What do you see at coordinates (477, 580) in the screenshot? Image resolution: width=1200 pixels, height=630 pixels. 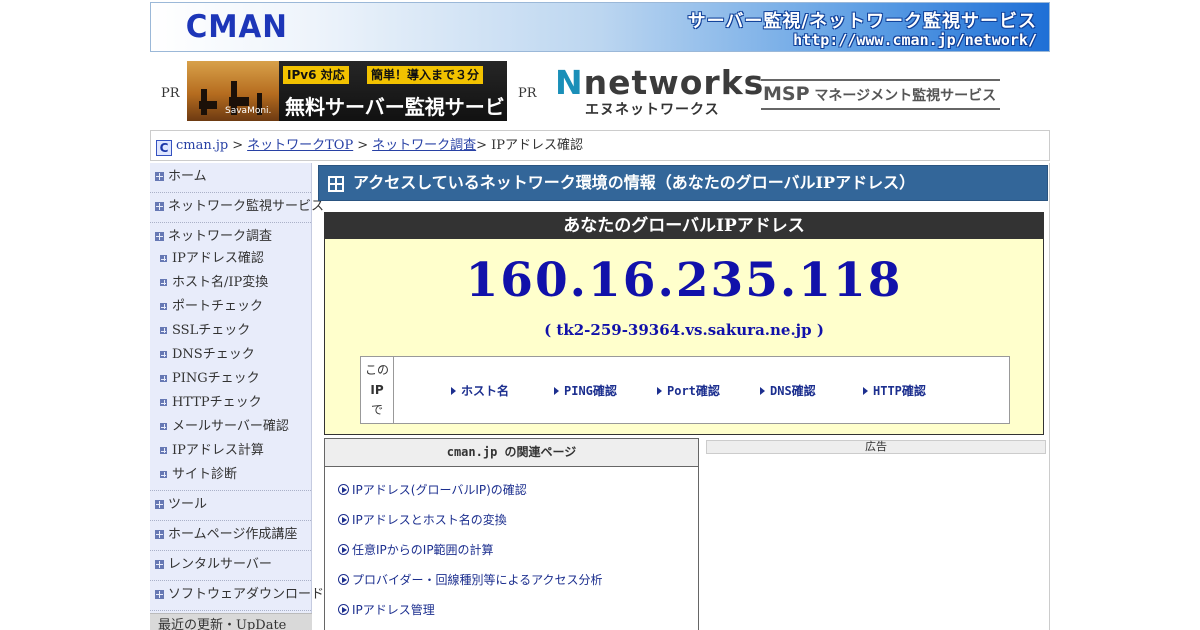 I see `related-link-label: プロバイダー・回線種別等によるアクセス分析` at bounding box center [477, 580].